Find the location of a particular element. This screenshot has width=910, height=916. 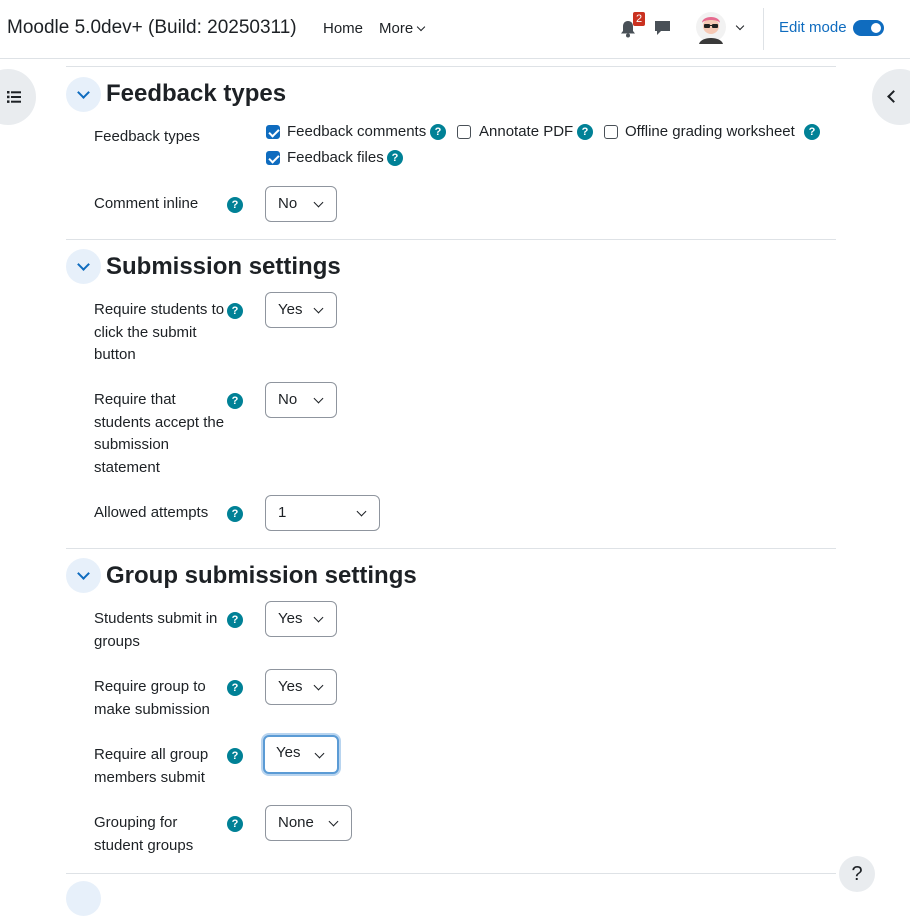

feedback-comments-label: Feedback comments is located at coordinates (356, 131).